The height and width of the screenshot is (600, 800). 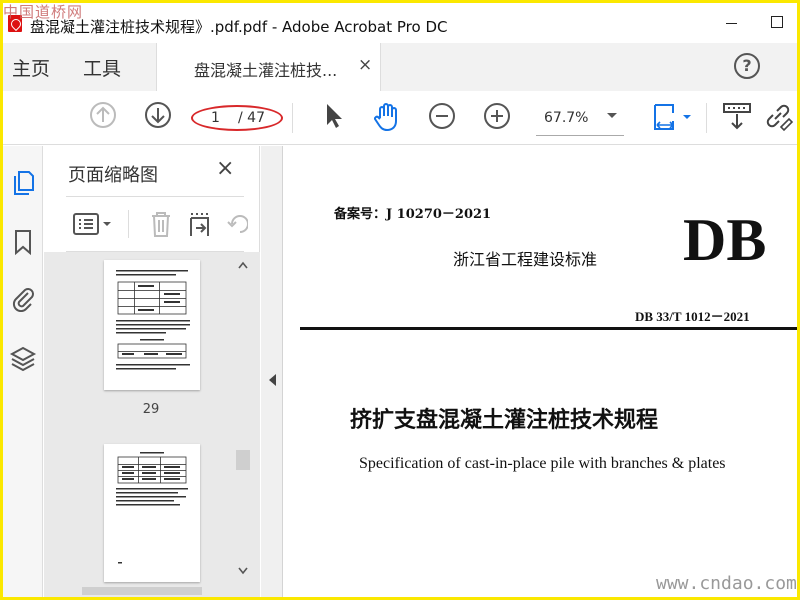 I want to click on minimize-button, so click(x=733, y=23).